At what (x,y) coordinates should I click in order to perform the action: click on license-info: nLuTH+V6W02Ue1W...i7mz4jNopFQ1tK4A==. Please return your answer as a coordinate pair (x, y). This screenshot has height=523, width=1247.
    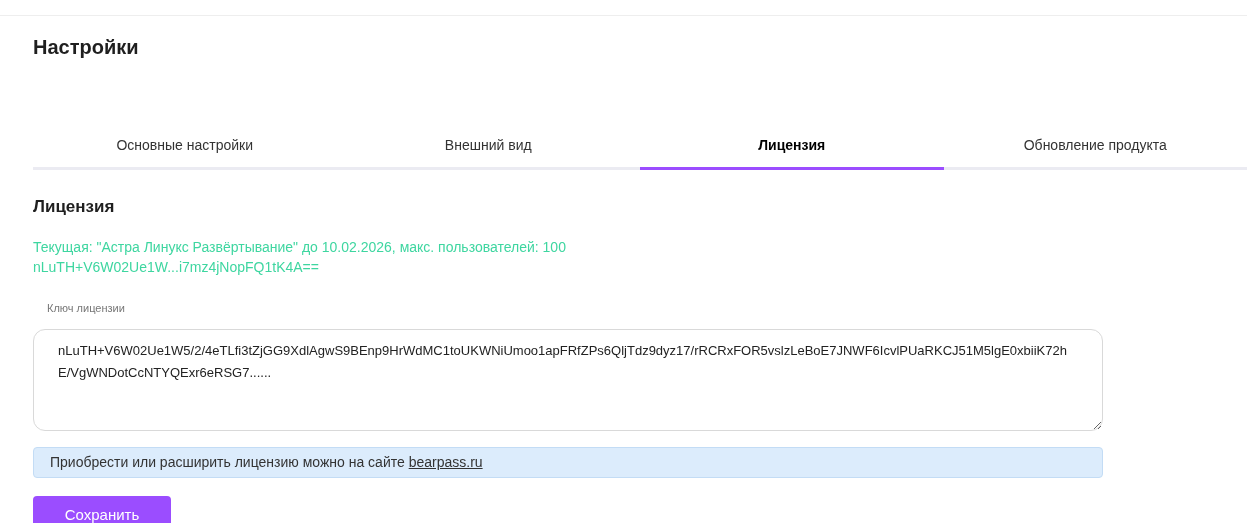
    Looking at the image, I should click on (176, 267).